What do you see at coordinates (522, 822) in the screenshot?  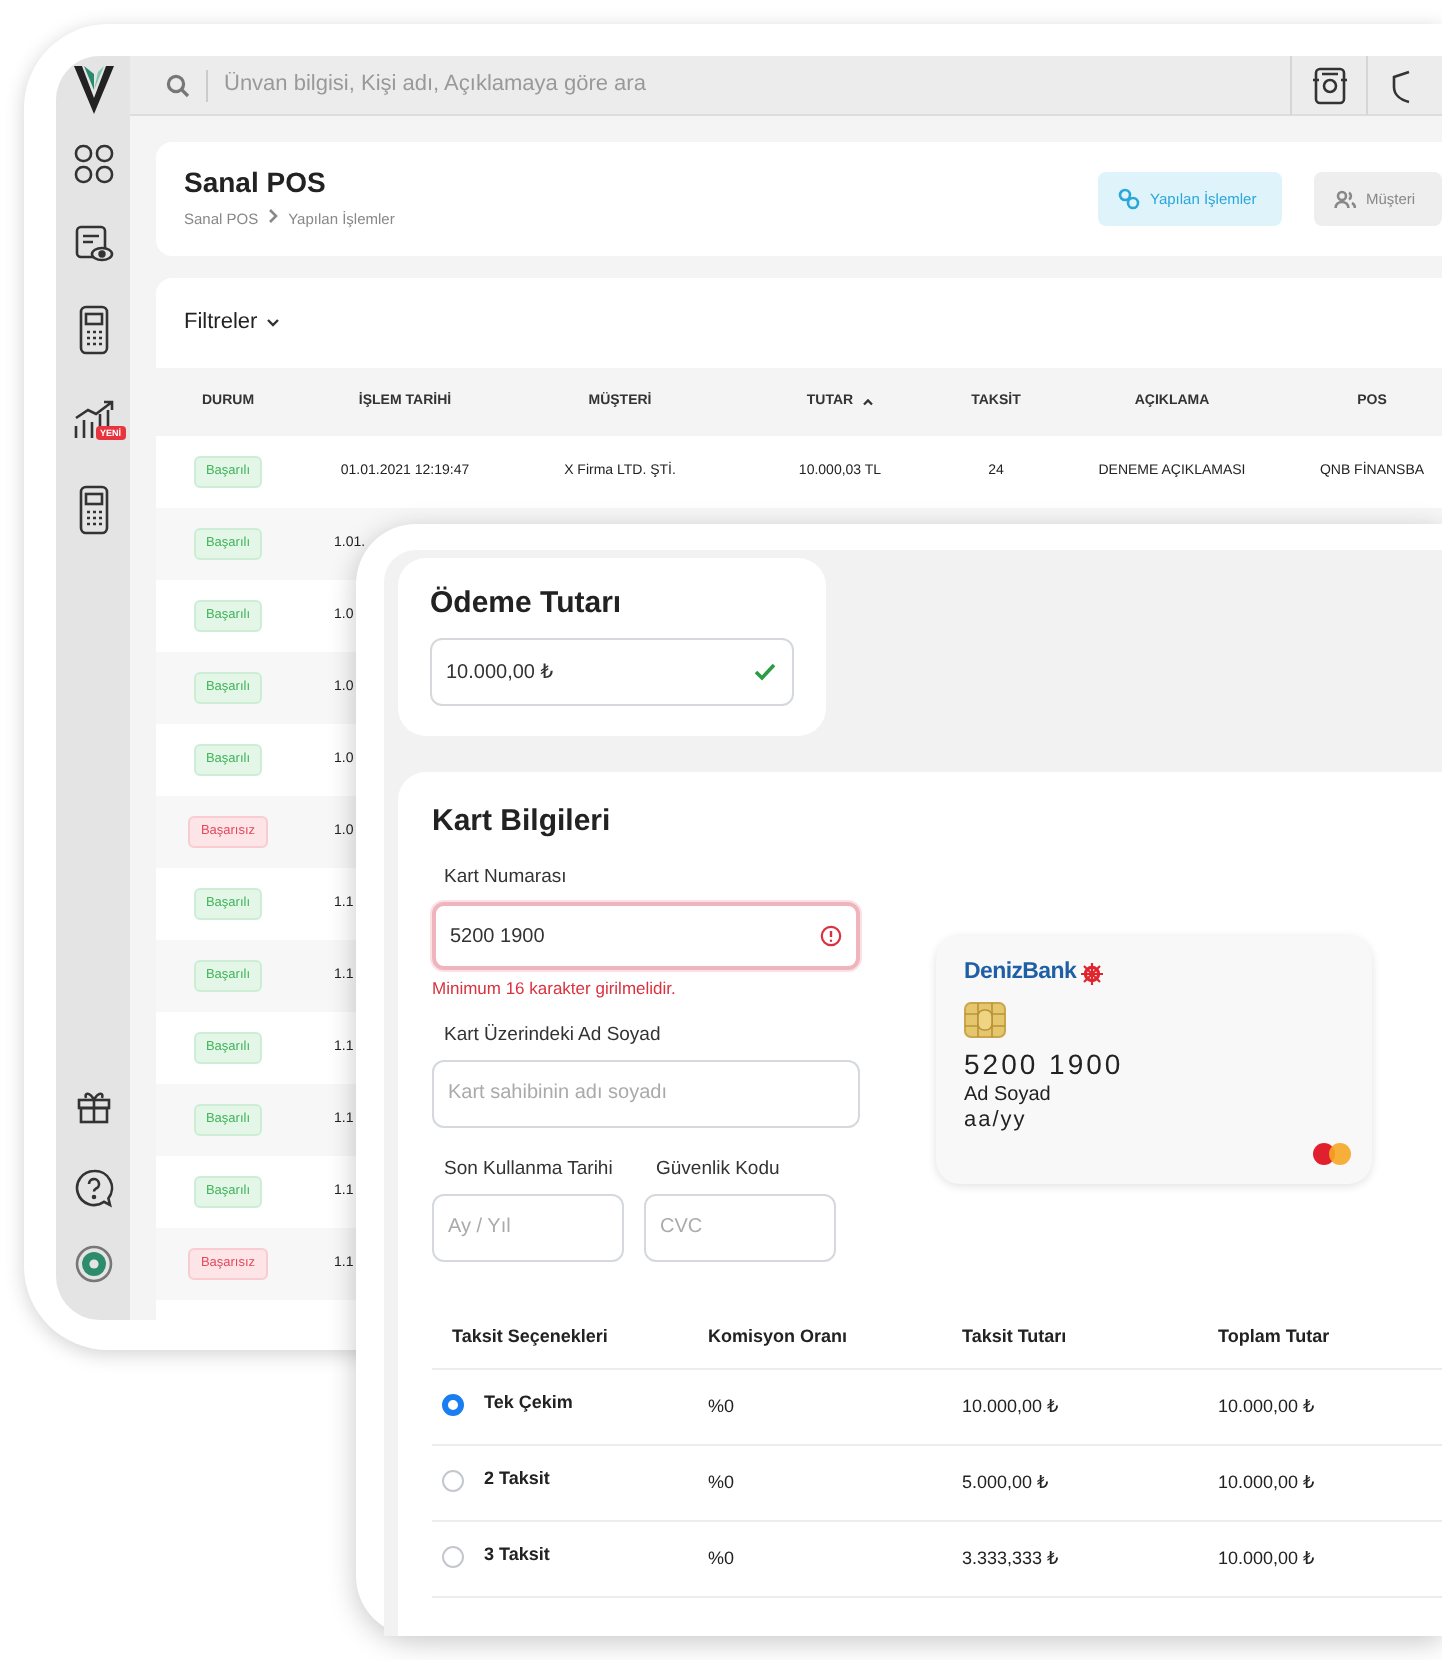 I see `card-title: Kart Bilgileri` at bounding box center [522, 822].